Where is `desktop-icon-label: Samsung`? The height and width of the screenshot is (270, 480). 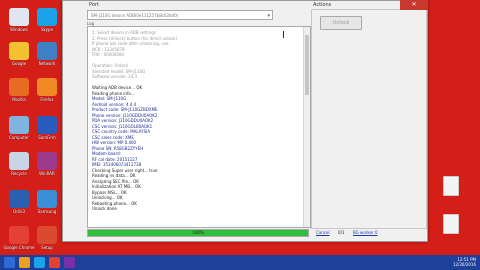 desktop-icon-label: Samsung is located at coordinates (47, 211).